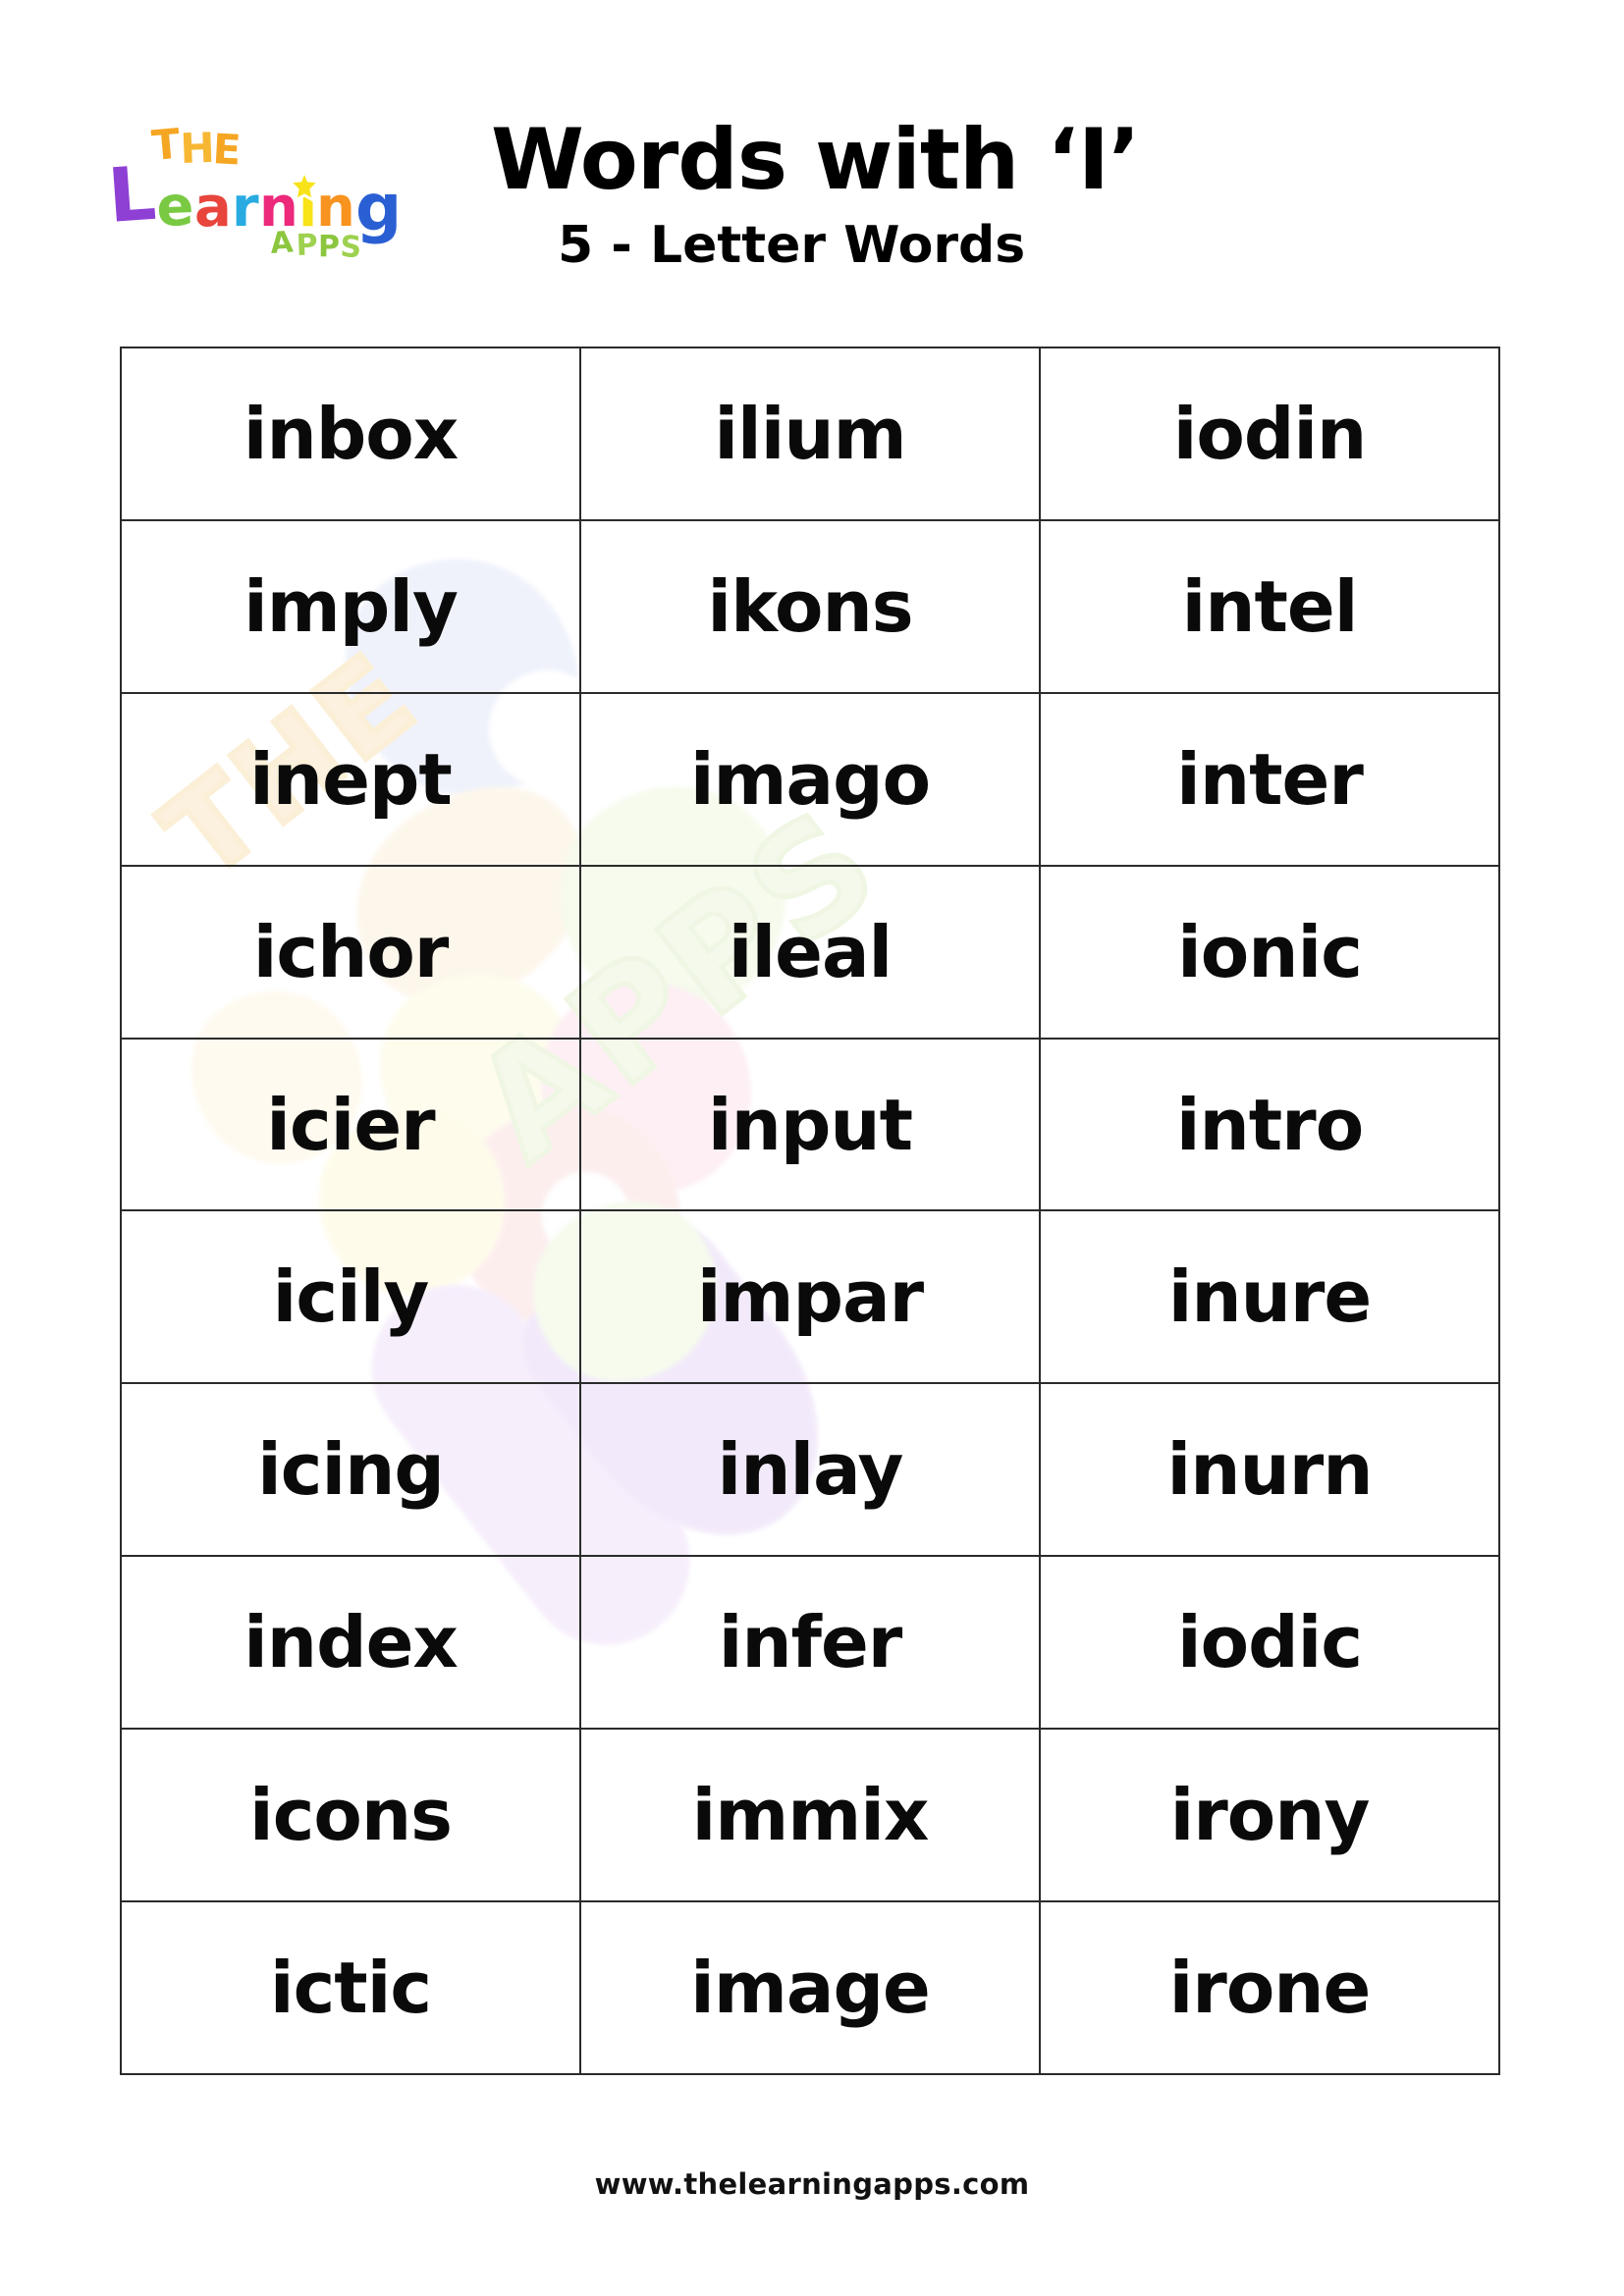  Describe the element at coordinates (132, 194) in the screenshot. I see `svg-text: L` at that location.